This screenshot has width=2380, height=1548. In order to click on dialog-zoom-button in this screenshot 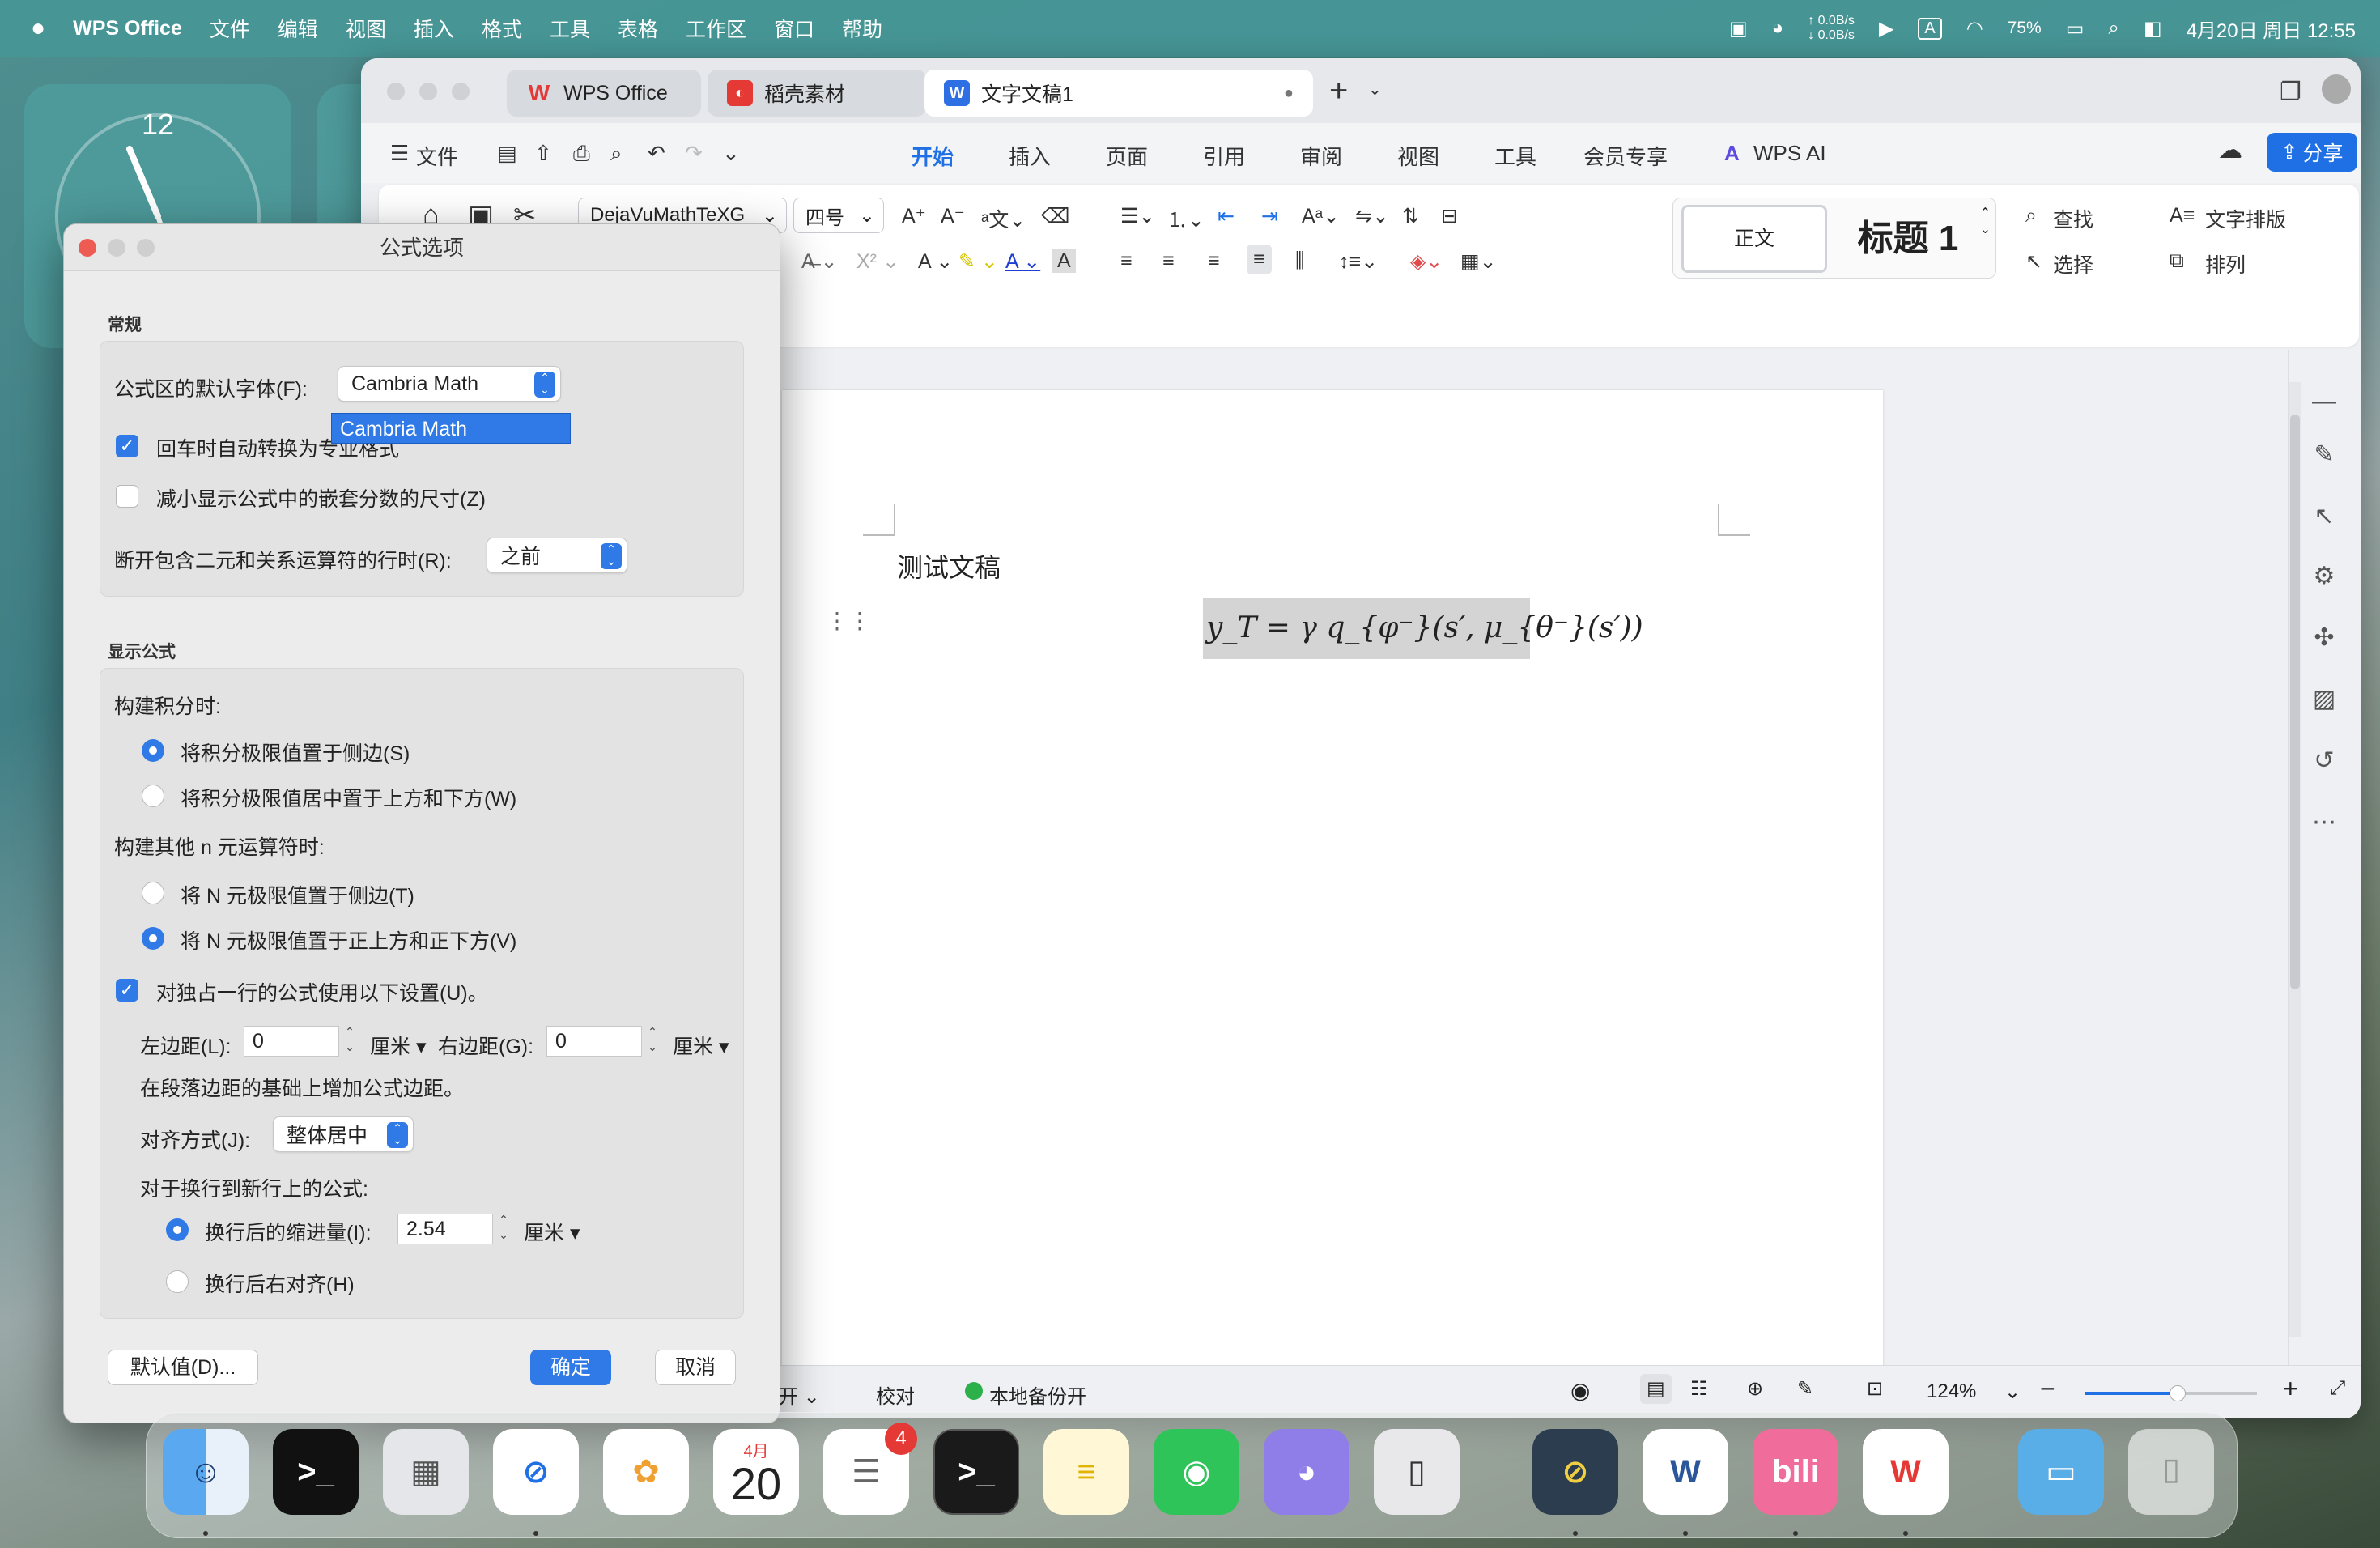, I will do `click(146, 248)`.